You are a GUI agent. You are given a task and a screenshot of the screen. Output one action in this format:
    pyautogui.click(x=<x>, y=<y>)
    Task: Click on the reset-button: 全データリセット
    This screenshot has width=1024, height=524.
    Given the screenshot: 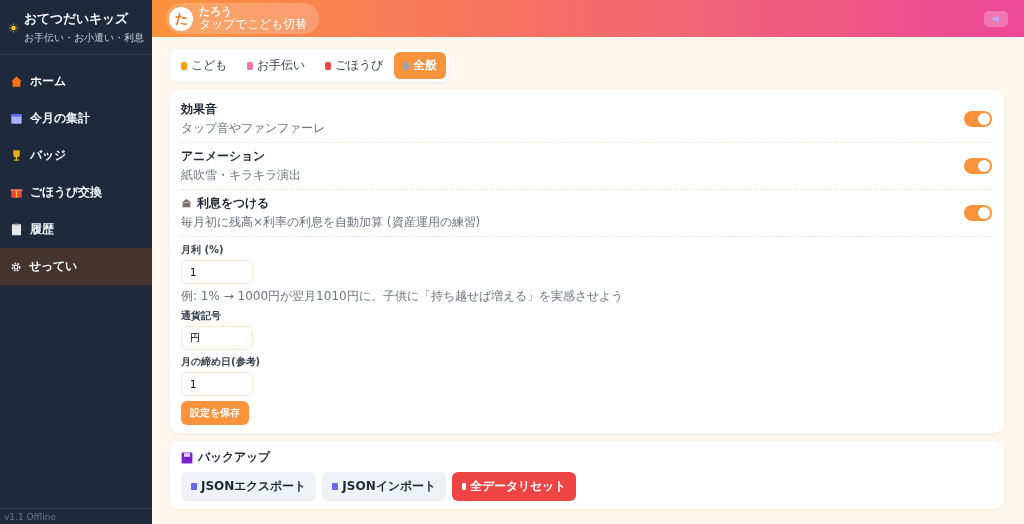 What is the action you would take?
    pyautogui.click(x=513, y=486)
    